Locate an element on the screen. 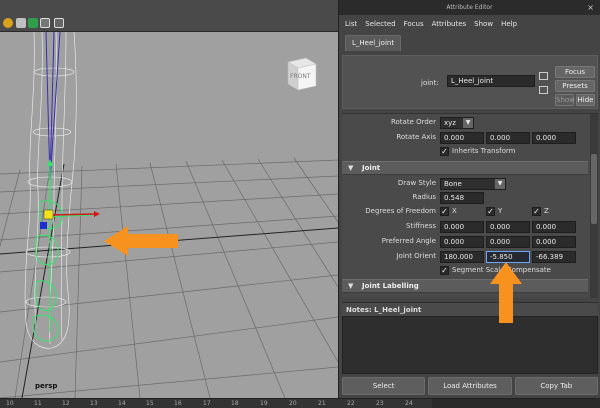  time-tick: 10 is located at coordinates (10, 403).